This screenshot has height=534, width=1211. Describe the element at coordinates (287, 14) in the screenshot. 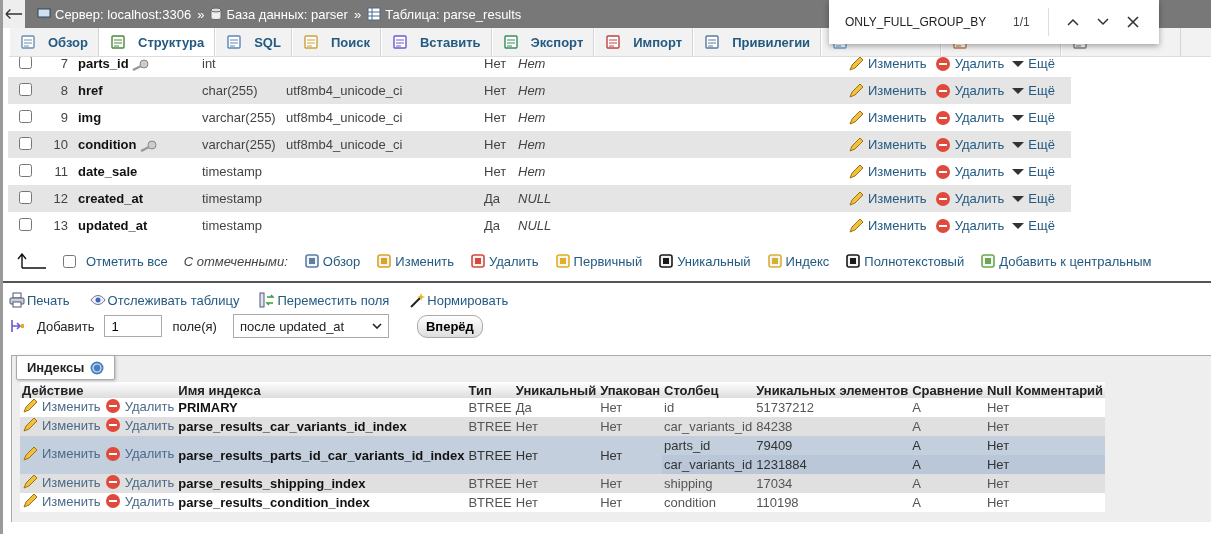

I see `breadcrumb-link: База данных: parser` at that location.